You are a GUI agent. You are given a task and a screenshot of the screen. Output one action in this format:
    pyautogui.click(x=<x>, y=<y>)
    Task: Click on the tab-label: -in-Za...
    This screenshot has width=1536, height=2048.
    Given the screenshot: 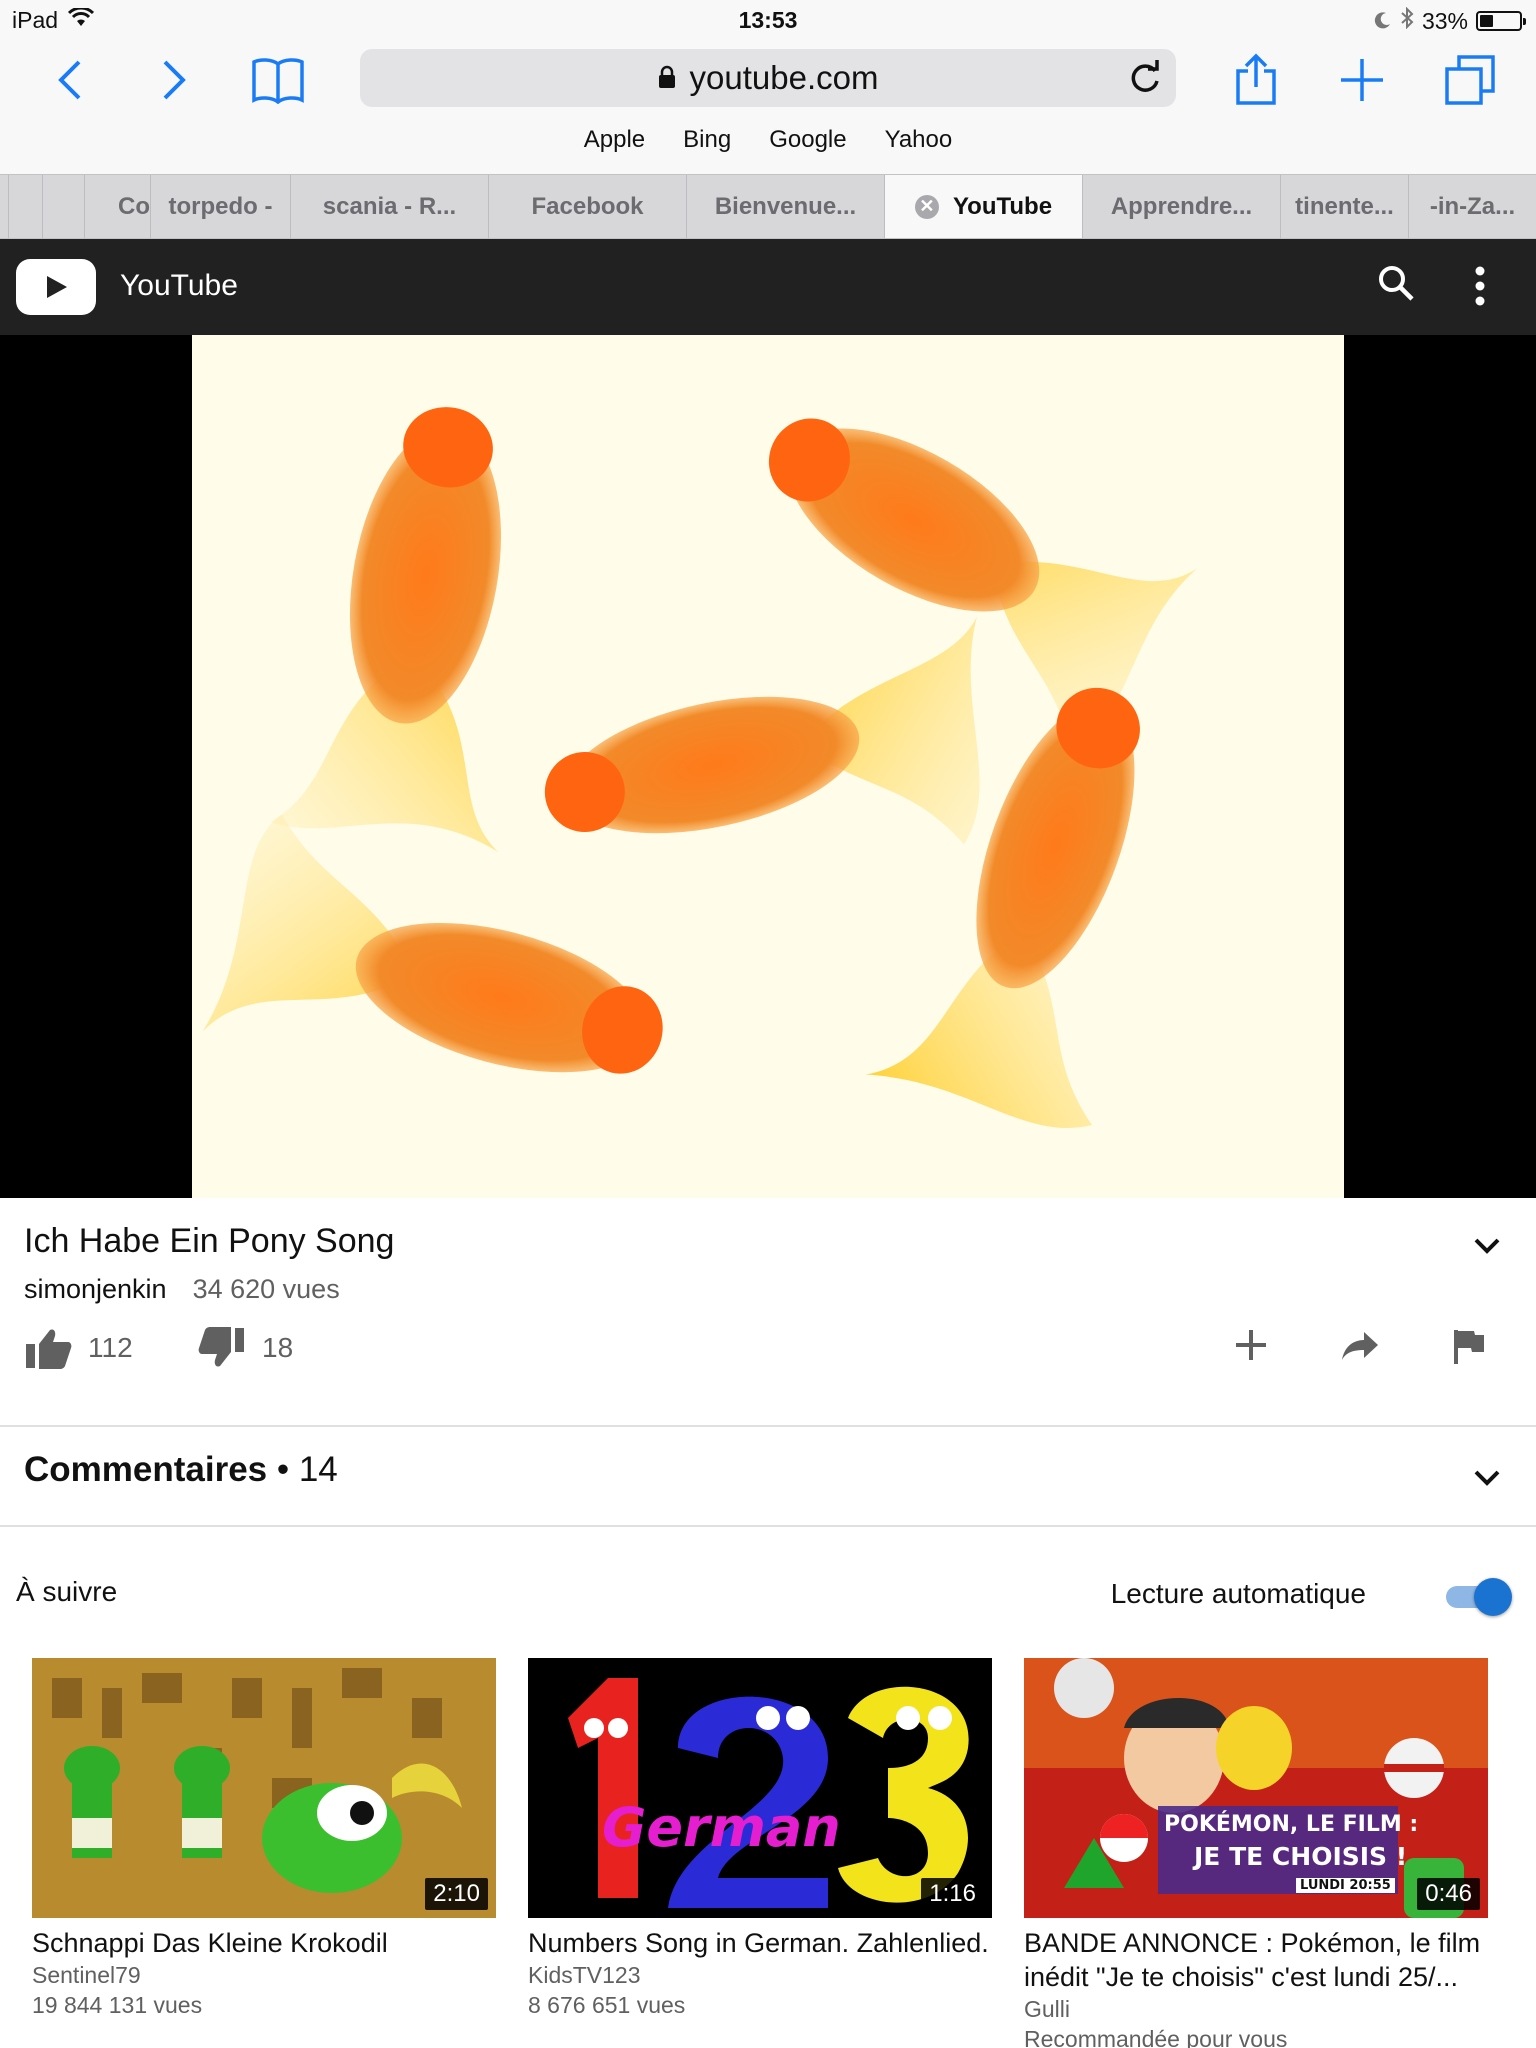 What is the action you would take?
    pyautogui.click(x=1472, y=206)
    